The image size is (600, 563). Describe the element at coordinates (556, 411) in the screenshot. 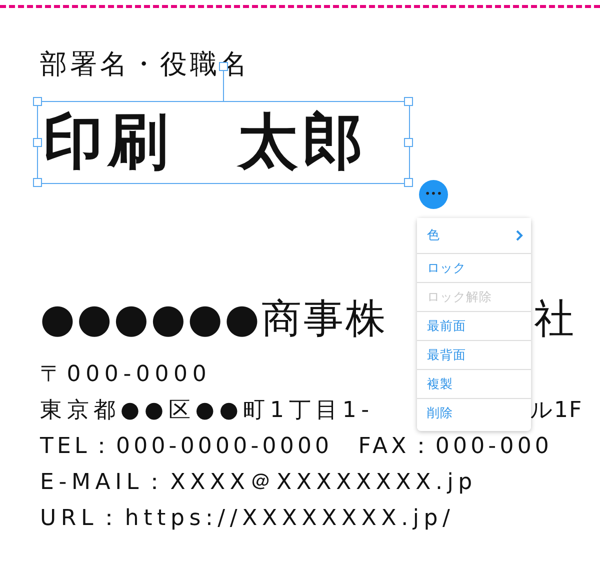

I see `address-text: ル1F` at that location.